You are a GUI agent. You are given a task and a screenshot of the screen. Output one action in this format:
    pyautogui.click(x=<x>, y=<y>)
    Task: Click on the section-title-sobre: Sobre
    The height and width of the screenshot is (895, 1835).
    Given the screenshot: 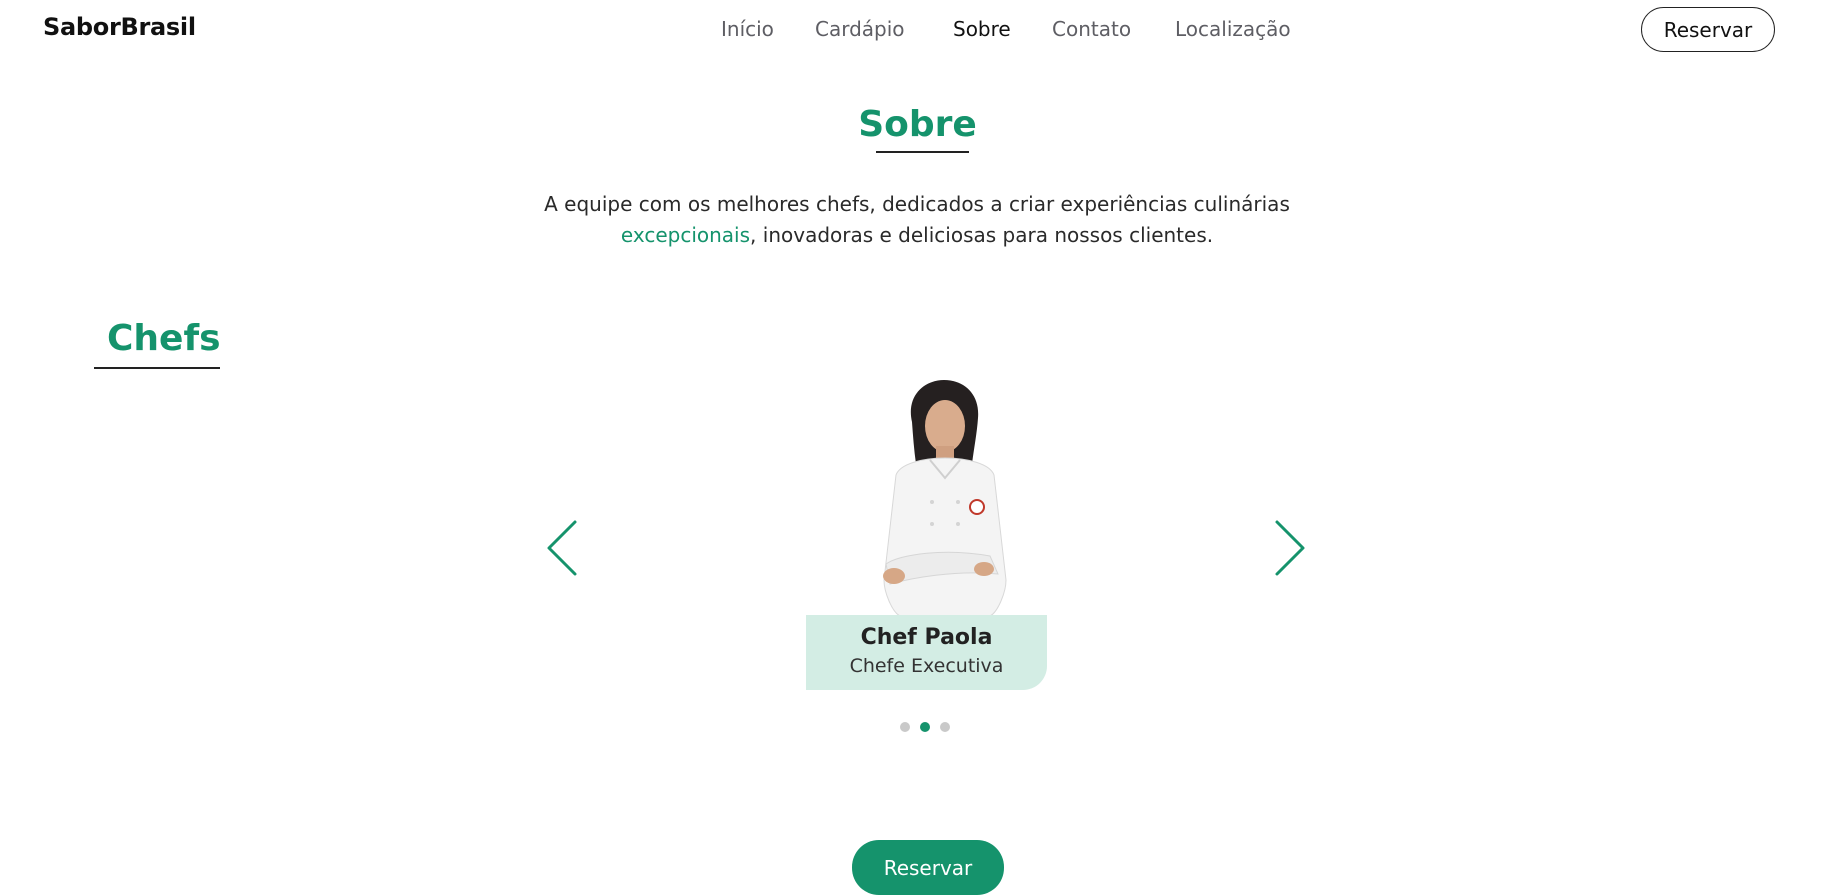 What is the action you would take?
    pyautogui.click(x=917, y=124)
    